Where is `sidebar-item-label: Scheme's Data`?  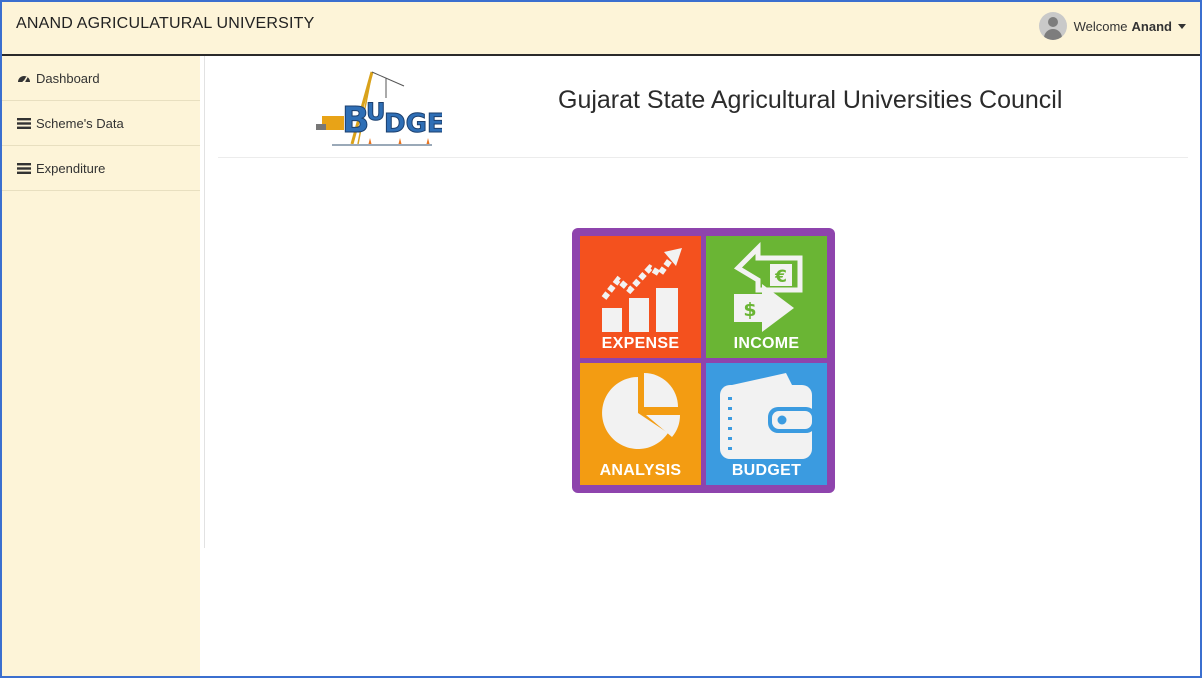
sidebar-item-label: Scheme's Data is located at coordinates (80, 123).